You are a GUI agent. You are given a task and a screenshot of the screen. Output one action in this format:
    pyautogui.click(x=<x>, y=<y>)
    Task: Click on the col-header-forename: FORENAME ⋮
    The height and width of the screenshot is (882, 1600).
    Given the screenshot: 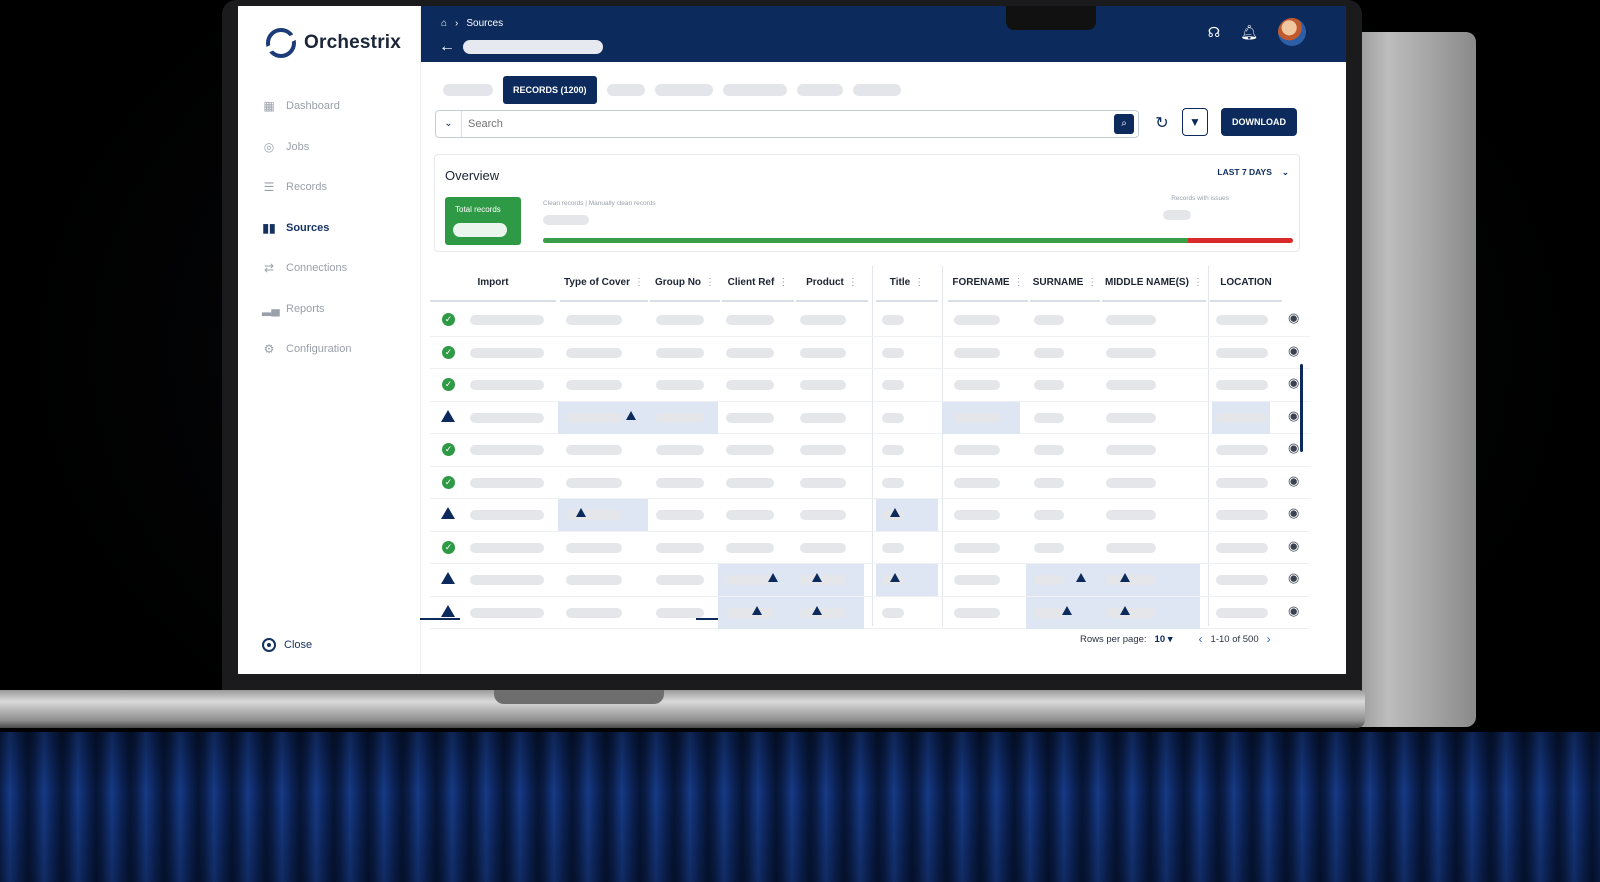 What is the action you would take?
    pyautogui.click(x=988, y=284)
    